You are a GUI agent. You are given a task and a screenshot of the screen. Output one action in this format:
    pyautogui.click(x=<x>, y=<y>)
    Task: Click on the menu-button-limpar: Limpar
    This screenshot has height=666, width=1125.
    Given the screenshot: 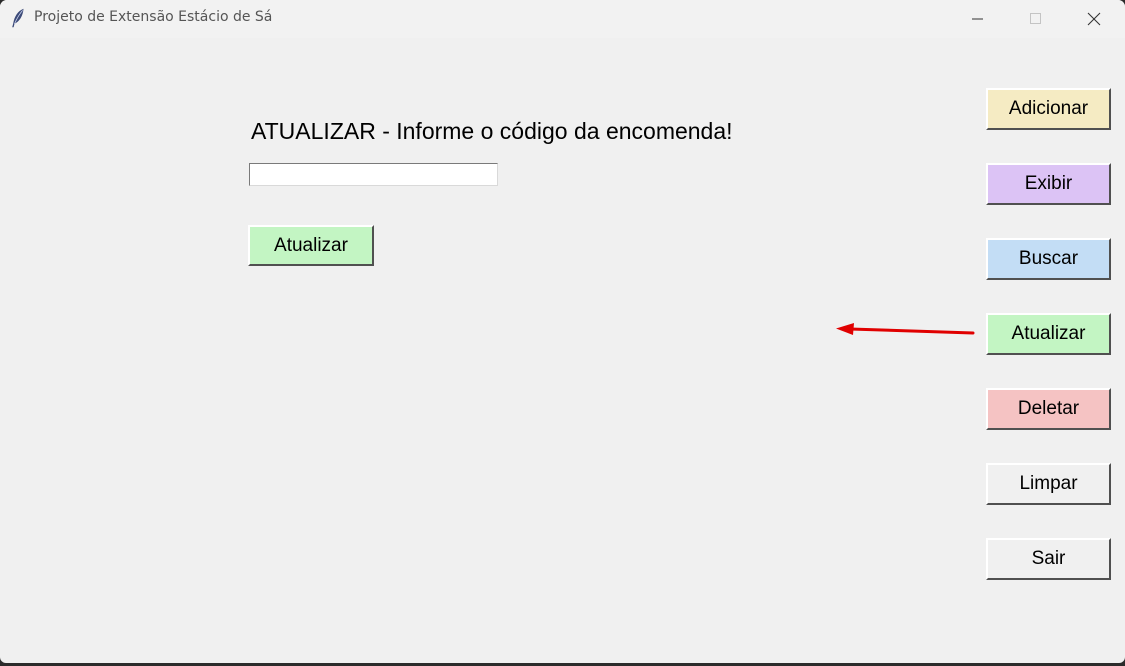 What is the action you would take?
    pyautogui.click(x=1048, y=484)
    